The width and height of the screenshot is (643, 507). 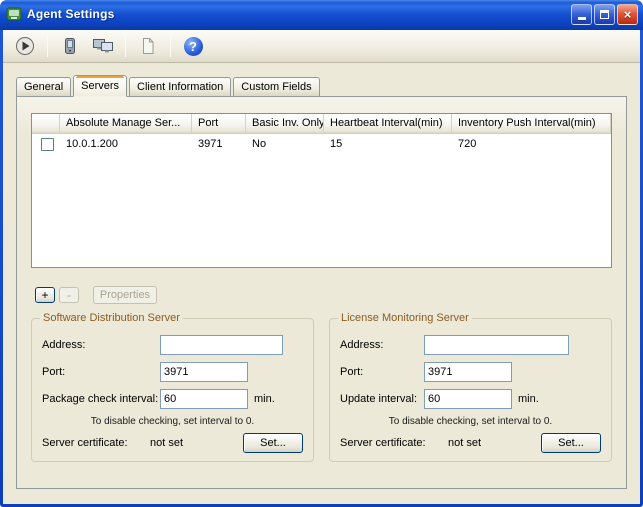 I want to click on sds-certificate-value: not set, so click(x=167, y=443).